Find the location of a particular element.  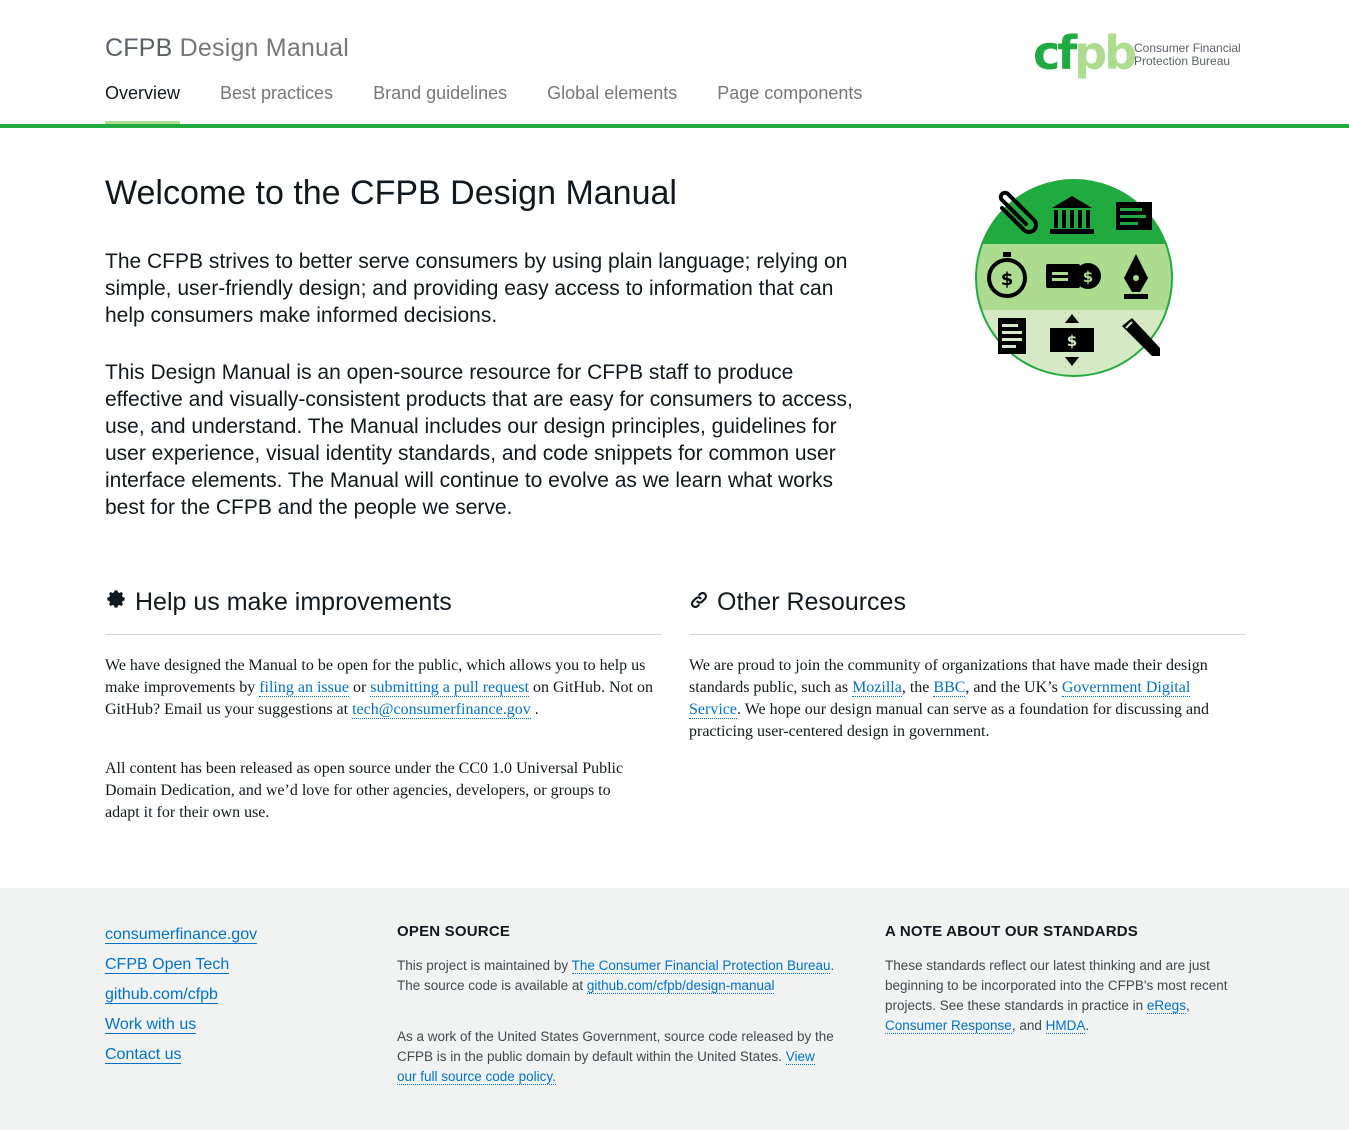

footer-link-item: consumerfinance.gov is located at coordinates (181, 935).